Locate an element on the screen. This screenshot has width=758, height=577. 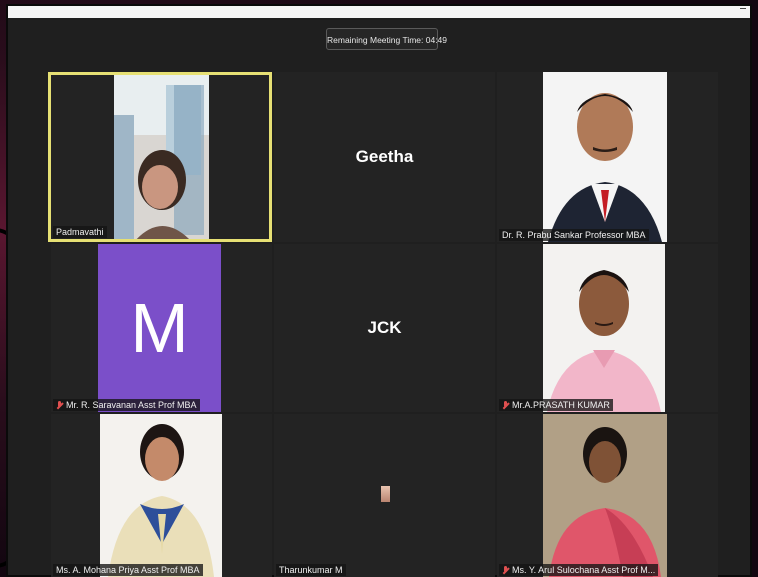
participant-tile-saravanan: M Mr. R. Saravanan Asst Prof MBA is located at coordinates (161, 328).